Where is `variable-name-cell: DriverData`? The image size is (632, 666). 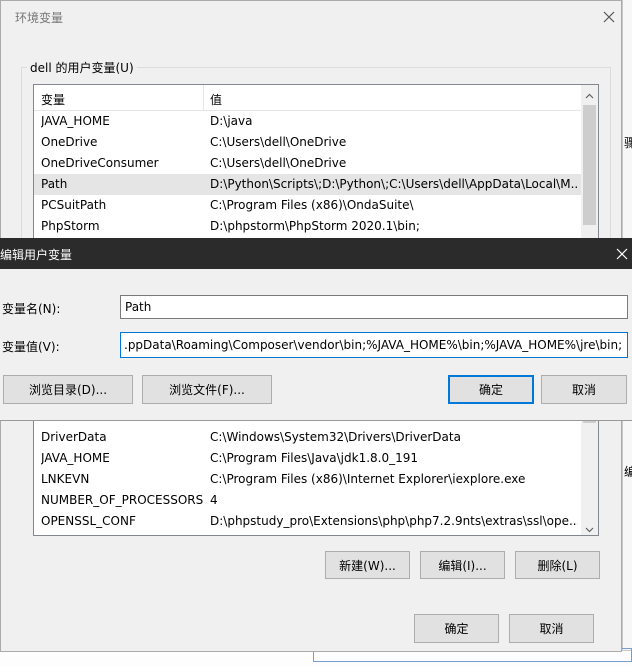
variable-name-cell: DriverData is located at coordinates (74, 437).